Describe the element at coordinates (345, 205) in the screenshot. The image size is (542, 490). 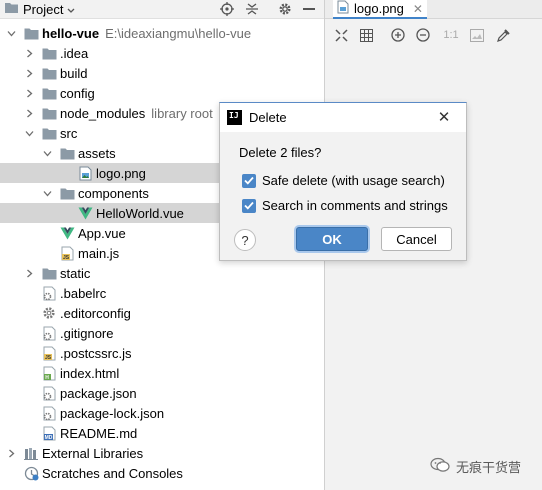
I see `search-comments-option: Search in comments and strings` at that location.